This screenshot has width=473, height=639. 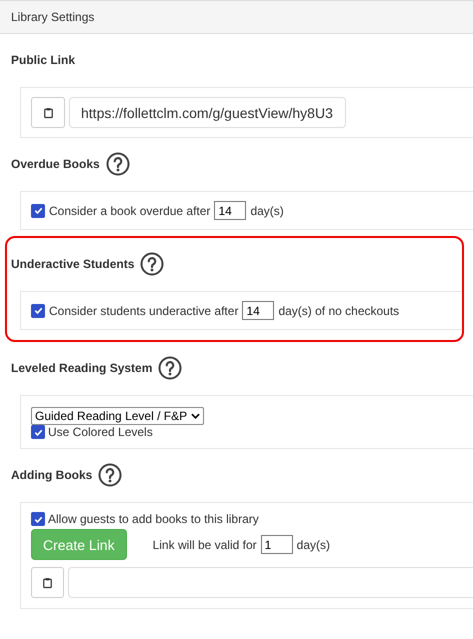 What do you see at coordinates (276, 544) in the screenshot?
I see `days-field: 1` at bounding box center [276, 544].